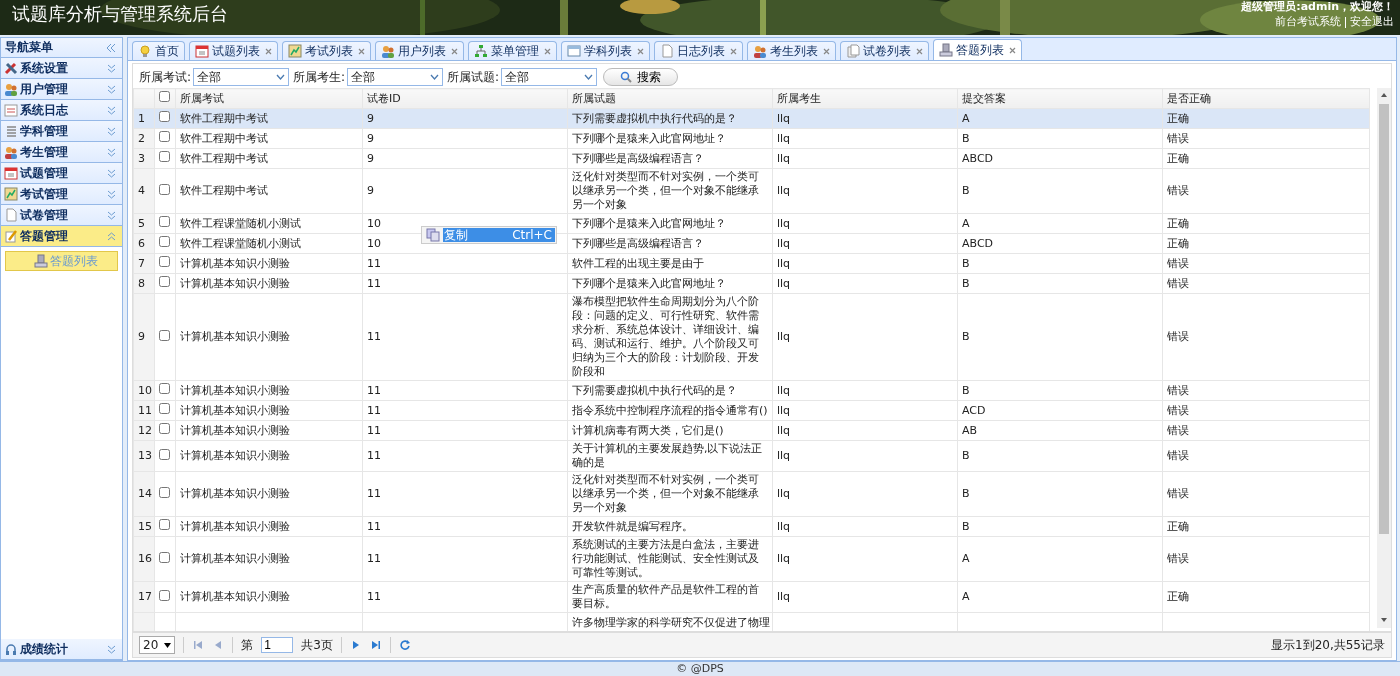 This screenshot has height=676, width=1400. I want to click on page-size-dropdown: 20, so click(157, 645).